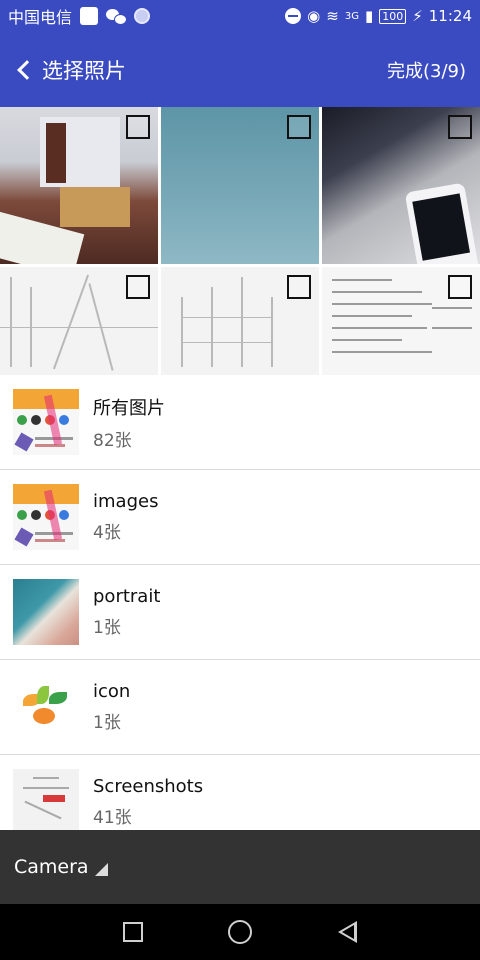  What do you see at coordinates (111, 707) in the screenshot?
I see `album-info: icon 1张` at bounding box center [111, 707].